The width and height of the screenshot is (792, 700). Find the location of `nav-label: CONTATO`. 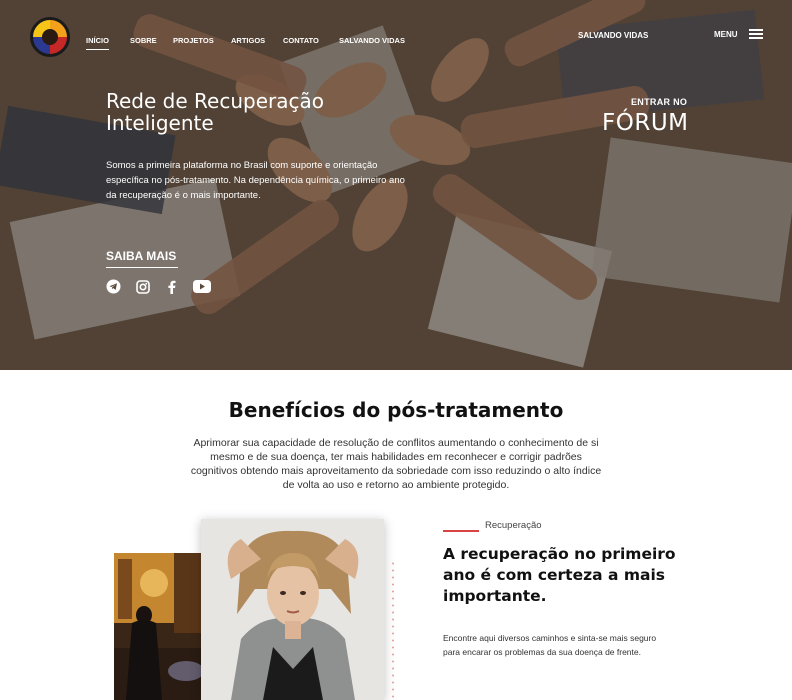

nav-label: CONTATO is located at coordinates (301, 40).